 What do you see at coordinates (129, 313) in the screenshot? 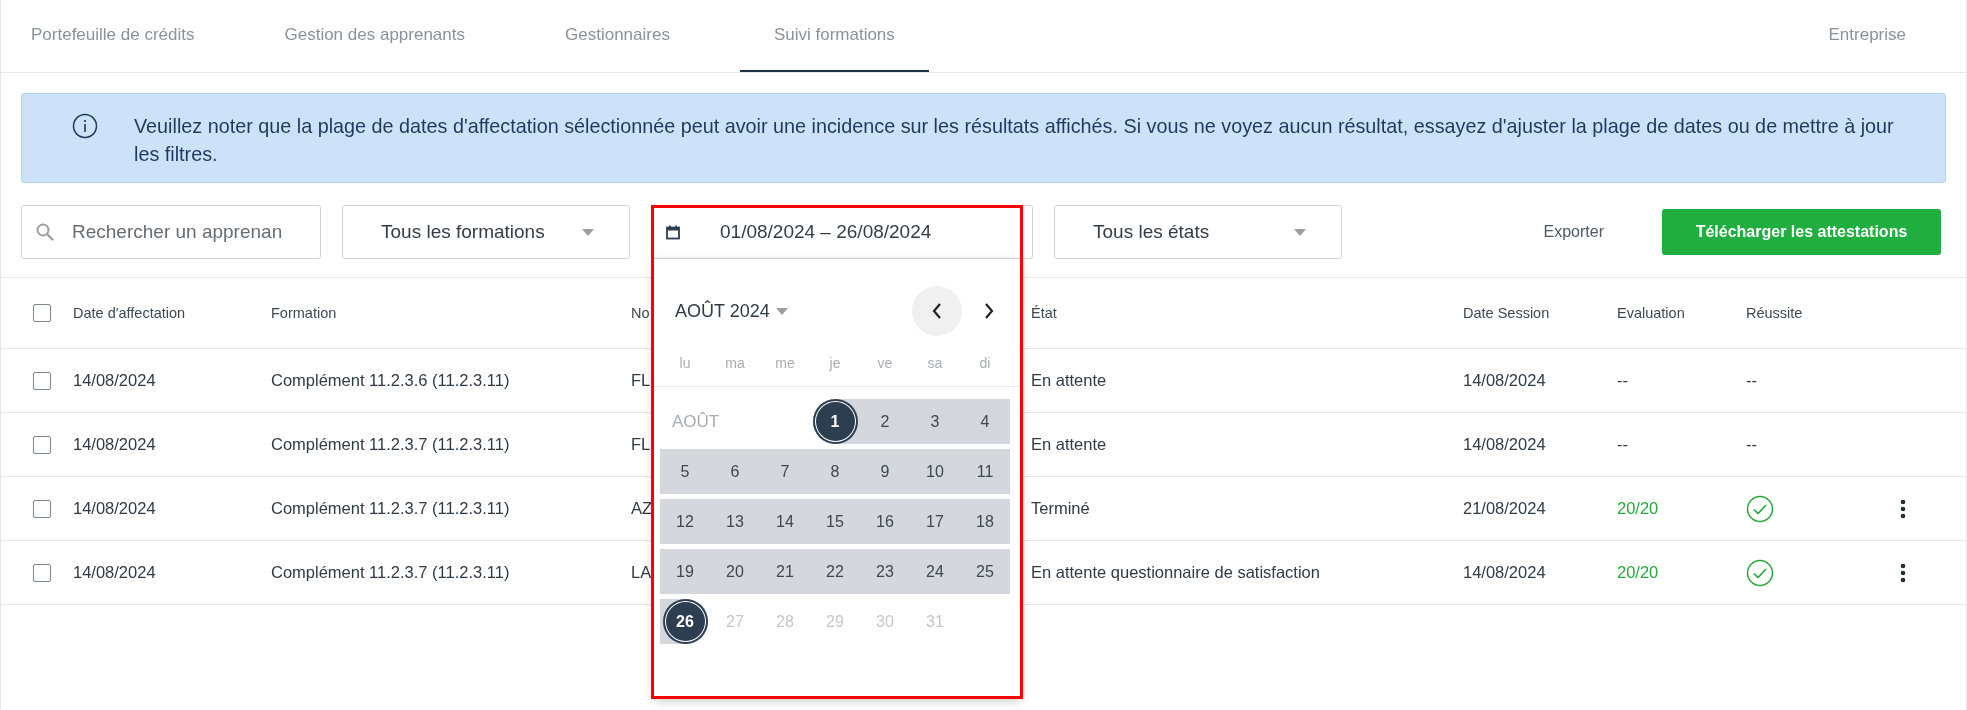
I see `column-header: Date d'affectation` at bounding box center [129, 313].